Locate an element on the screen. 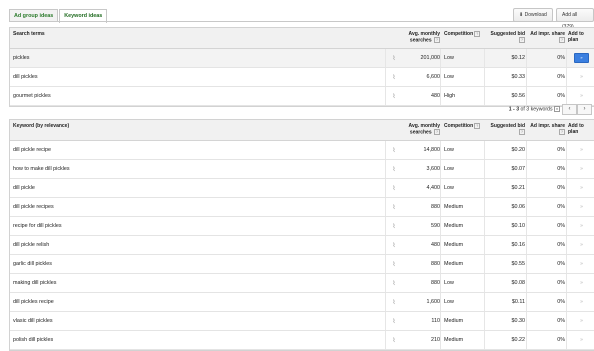  suggested-bid-cell: $0.30 is located at coordinates (518, 321).